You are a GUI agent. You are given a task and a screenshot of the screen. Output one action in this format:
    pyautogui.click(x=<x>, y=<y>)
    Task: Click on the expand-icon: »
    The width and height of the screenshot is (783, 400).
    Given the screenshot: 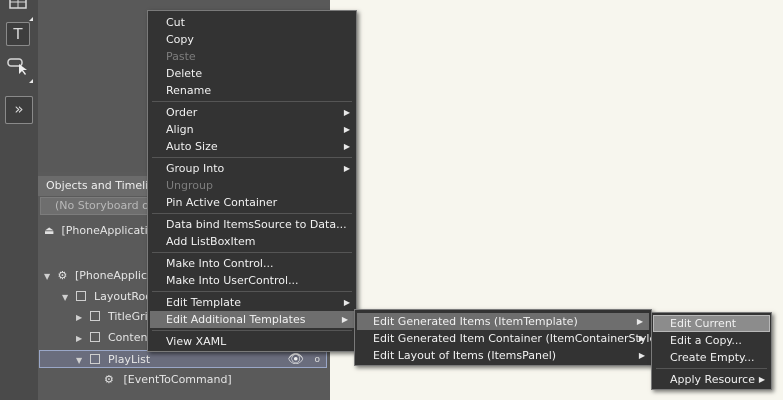 What is the action you would take?
    pyautogui.click(x=19, y=110)
    